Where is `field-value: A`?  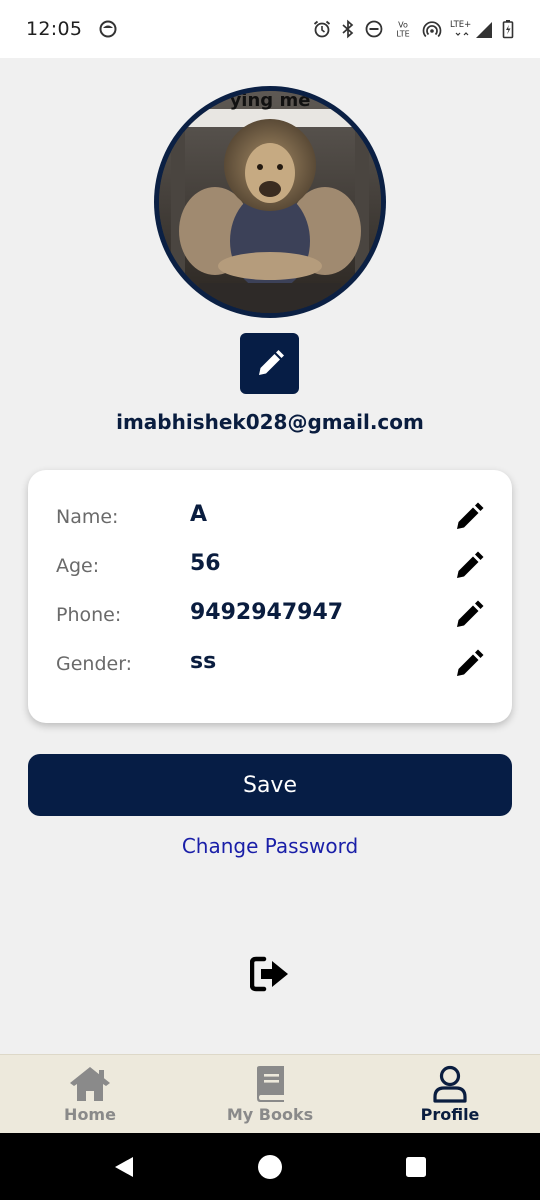
field-value: A is located at coordinates (199, 514).